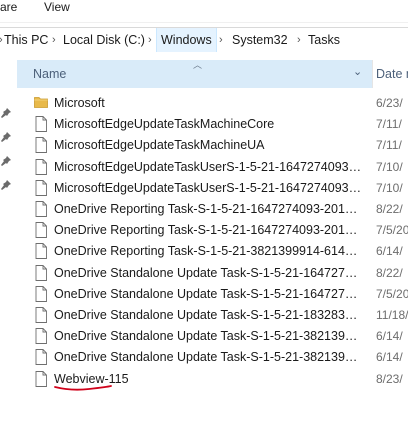 The width and height of the screenshot is (408, 433). Describe the element at coordinates (8, 7) in the screenshot. I see `menu-item-share: are` at that location.